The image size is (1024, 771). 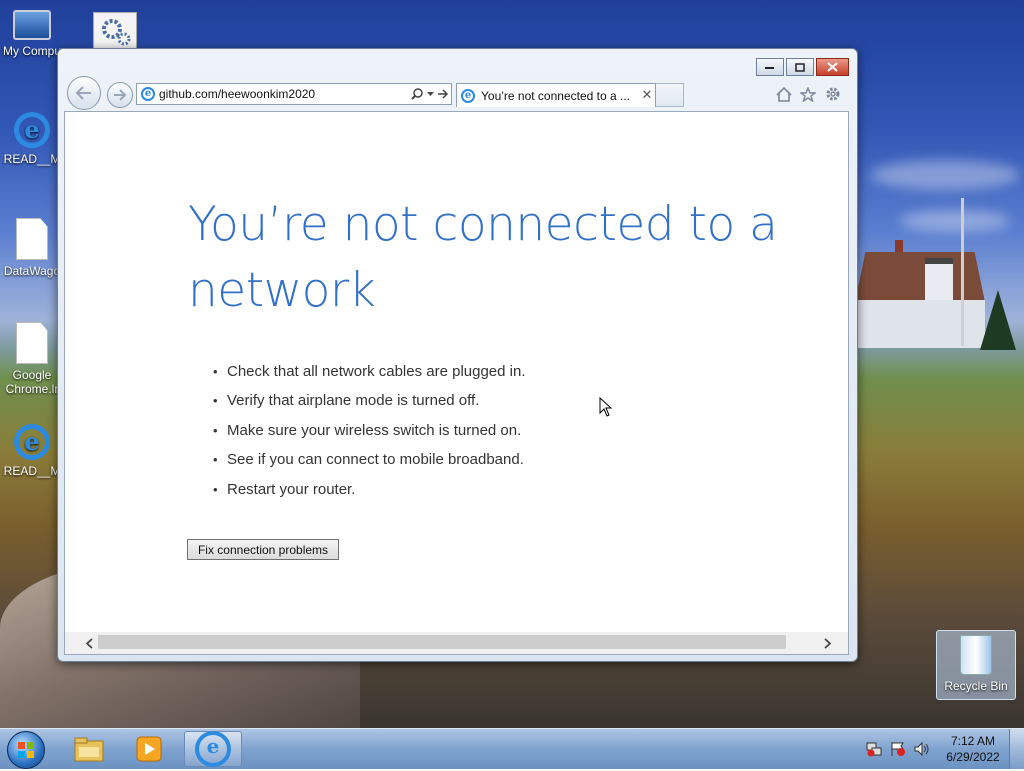 I want to click on network-disconnected-icon, so click(x=874, y=749).